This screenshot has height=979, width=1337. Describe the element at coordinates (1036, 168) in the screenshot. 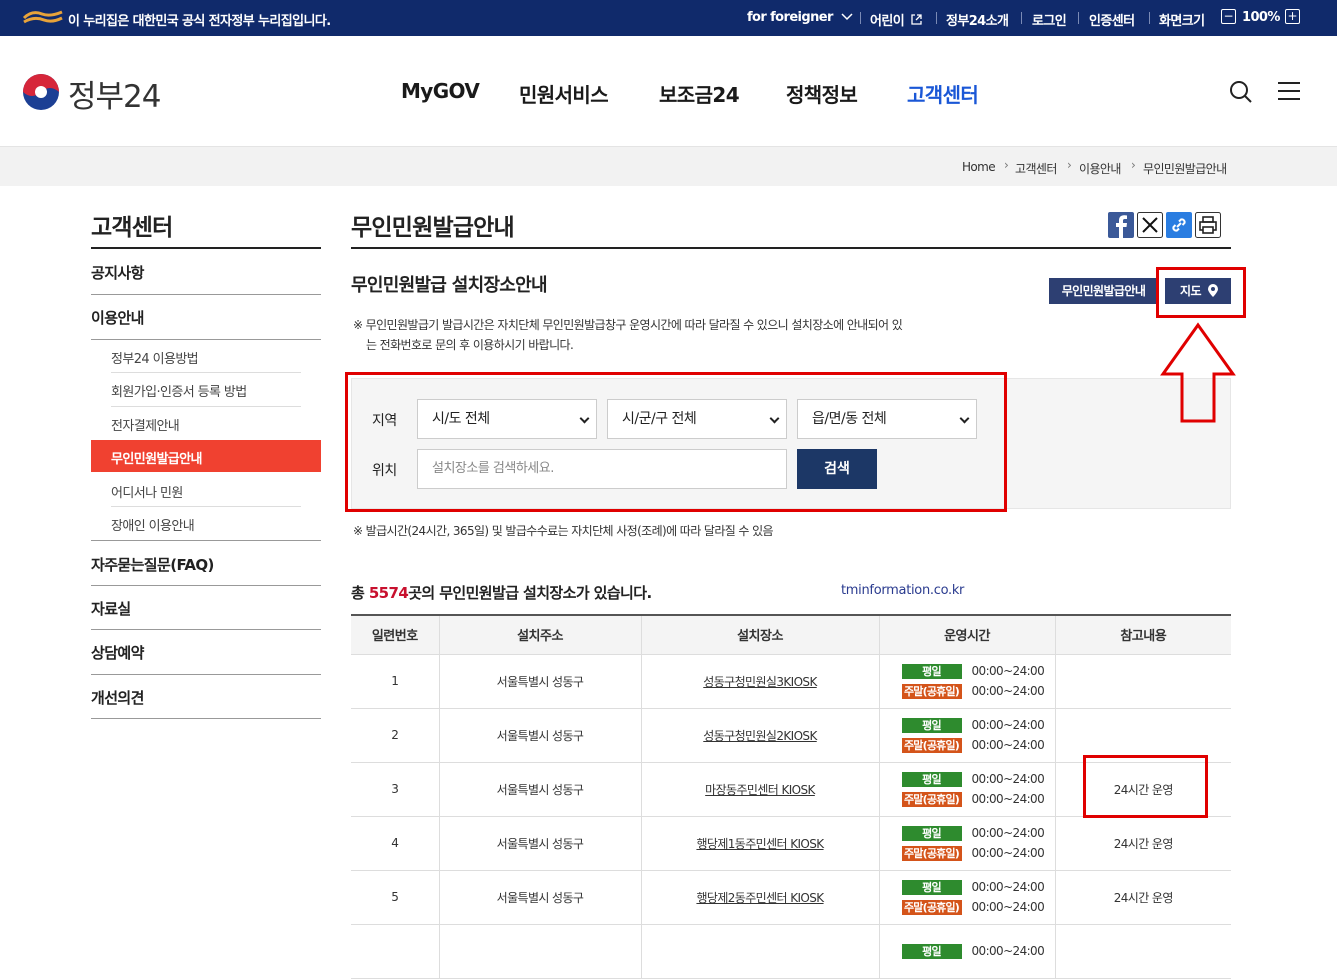

I see `breadcrumb-customer-center: 고객센터` at that location.